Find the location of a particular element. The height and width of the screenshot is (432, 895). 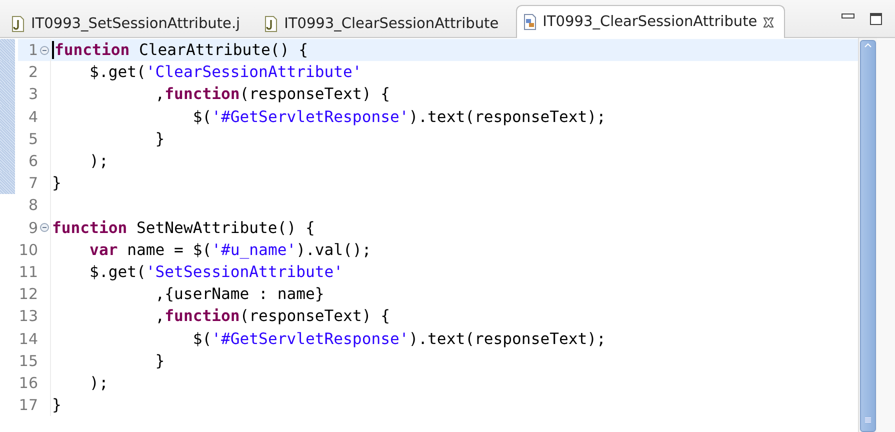

line-number: 16 is located at coordinates (28, 383).